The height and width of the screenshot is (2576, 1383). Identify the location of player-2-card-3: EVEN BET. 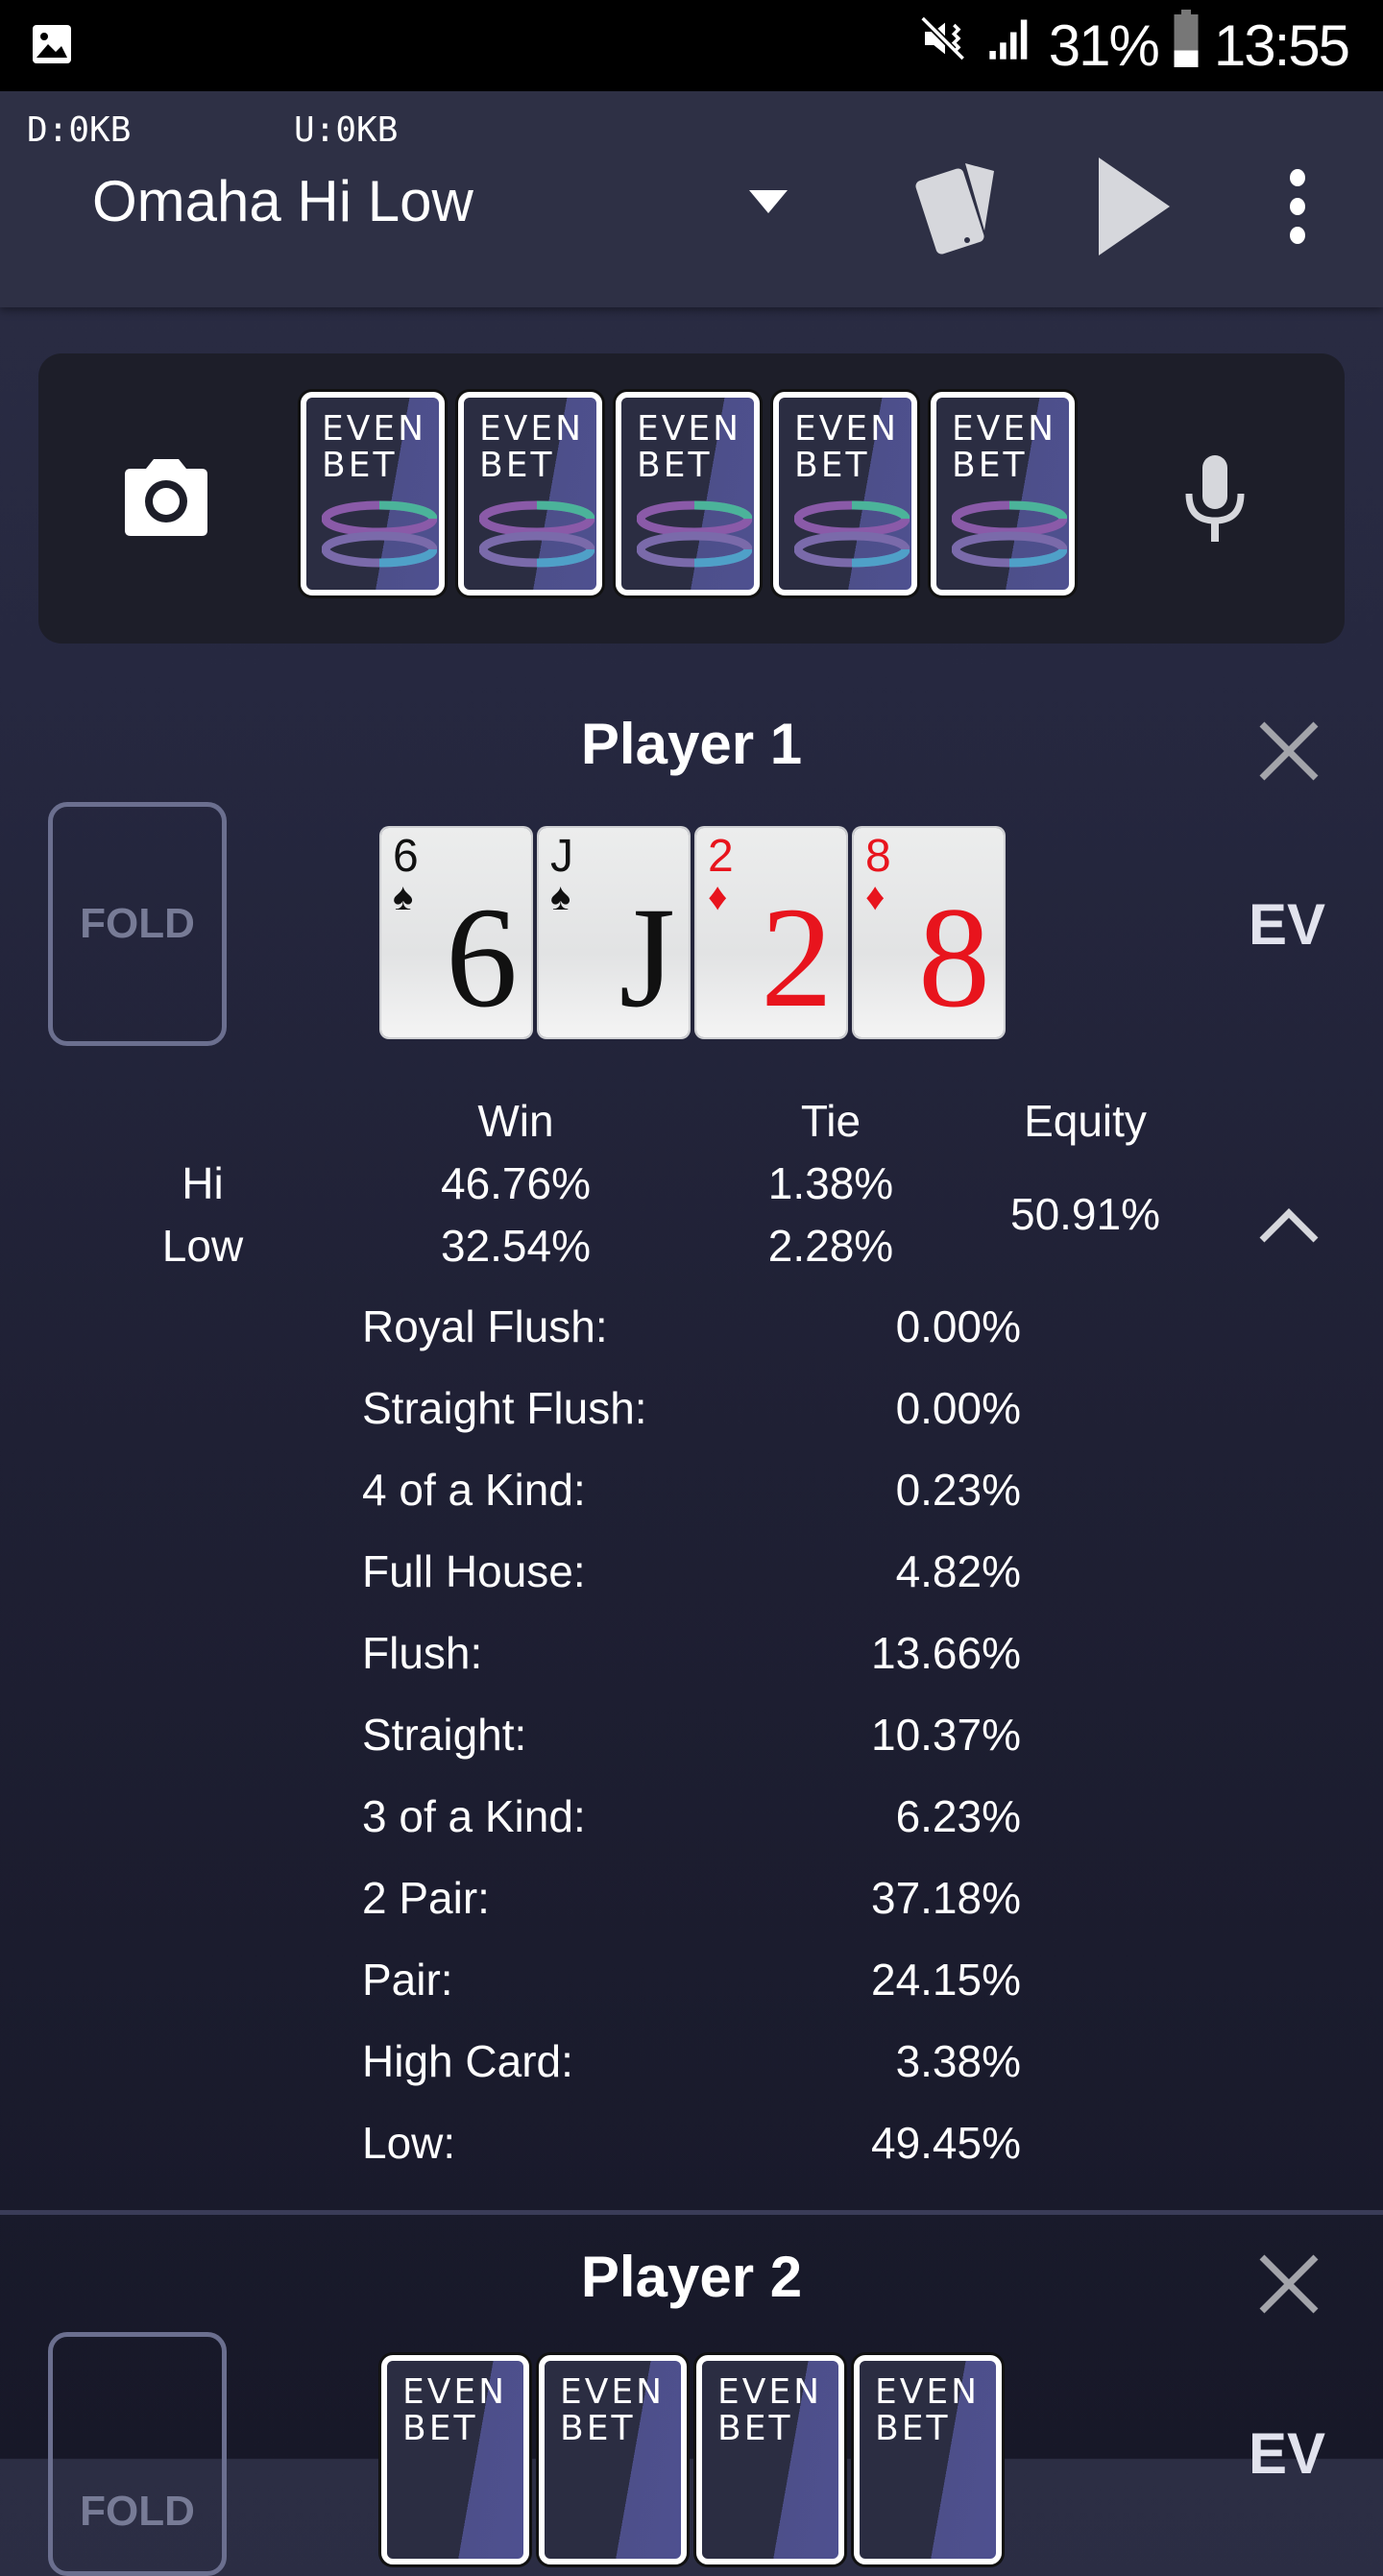
(770, 2459).